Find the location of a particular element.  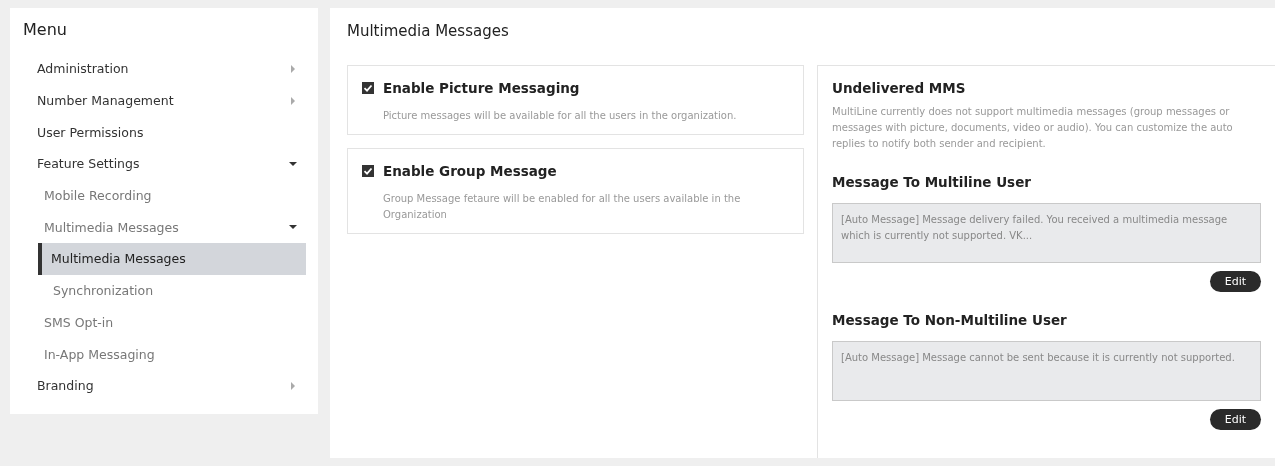

message-title: Message To Multiline User is located at coordinates (932, 182).